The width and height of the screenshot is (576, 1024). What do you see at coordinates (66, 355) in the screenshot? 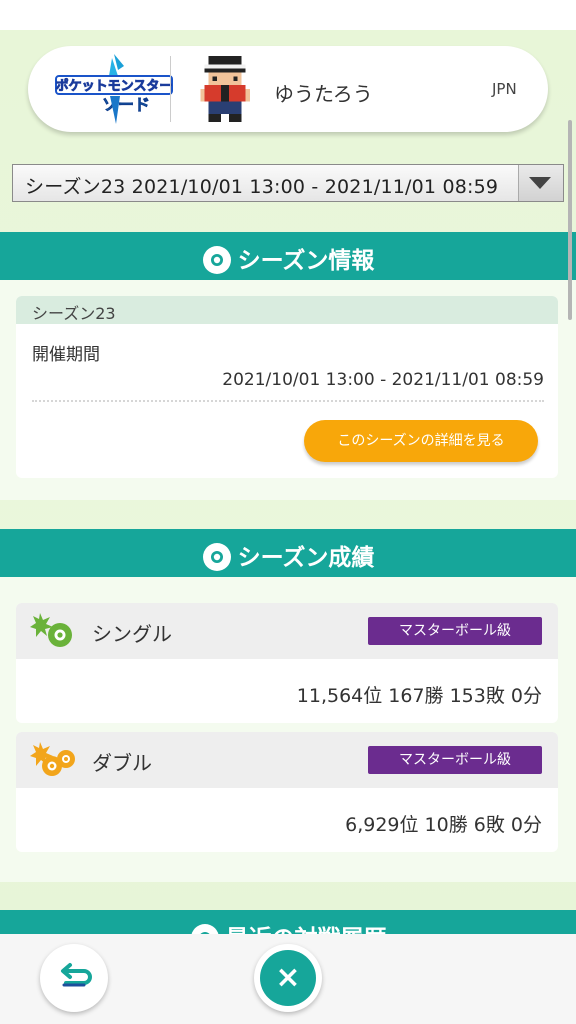
I see `period-label: 開催期間` at bounding box center [66, 355].